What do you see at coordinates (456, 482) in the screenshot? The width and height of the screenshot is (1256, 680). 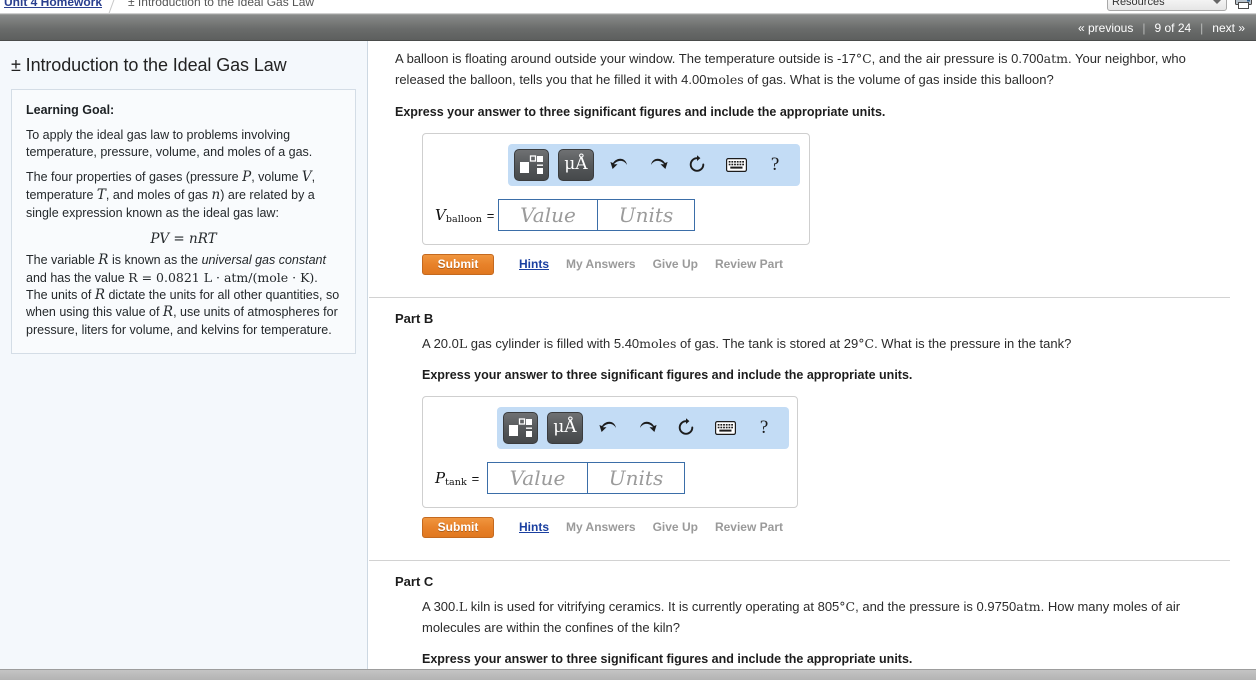 I see `part-B-var-subscript: tank` at bounding box center [456, 482].